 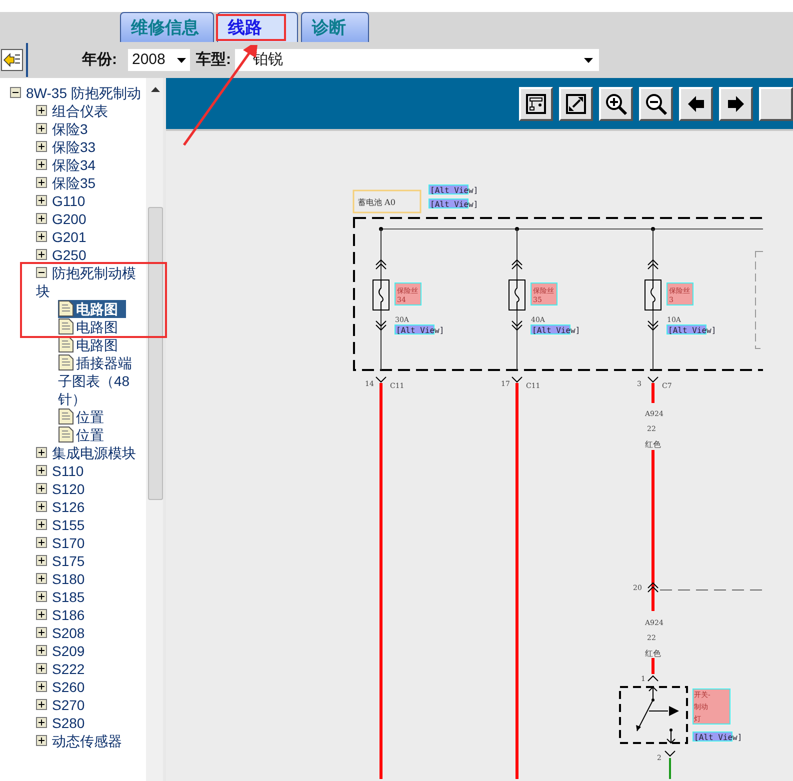 I want to click on tree-item: 防抱死制动模块, so click(x=89, y=282).